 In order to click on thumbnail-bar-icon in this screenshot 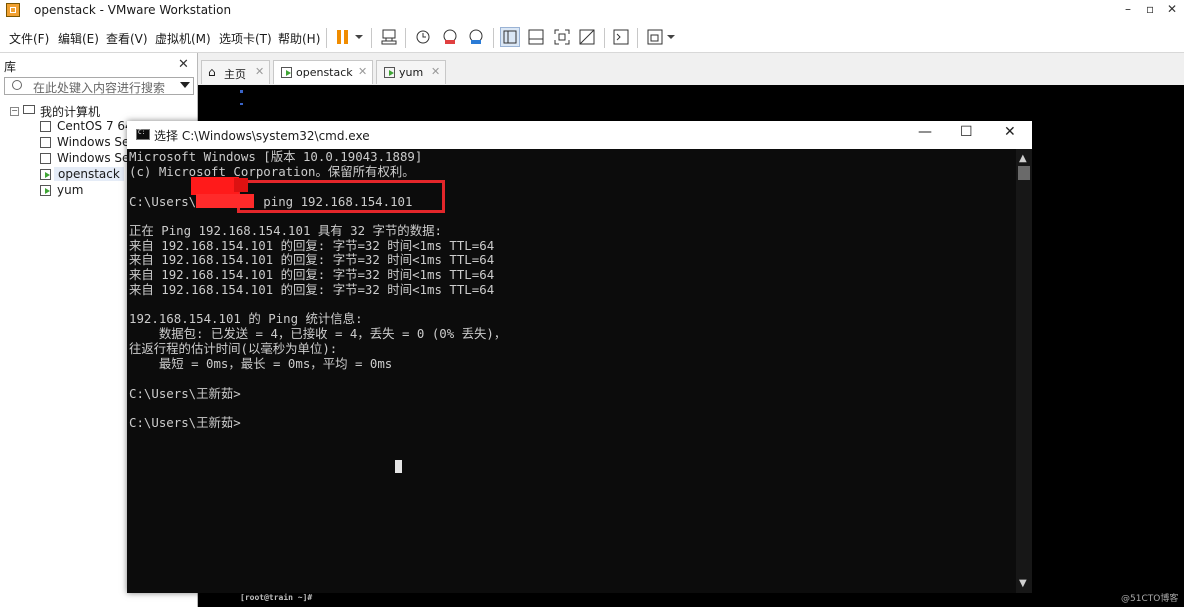, I will do `click(536, 37)`.